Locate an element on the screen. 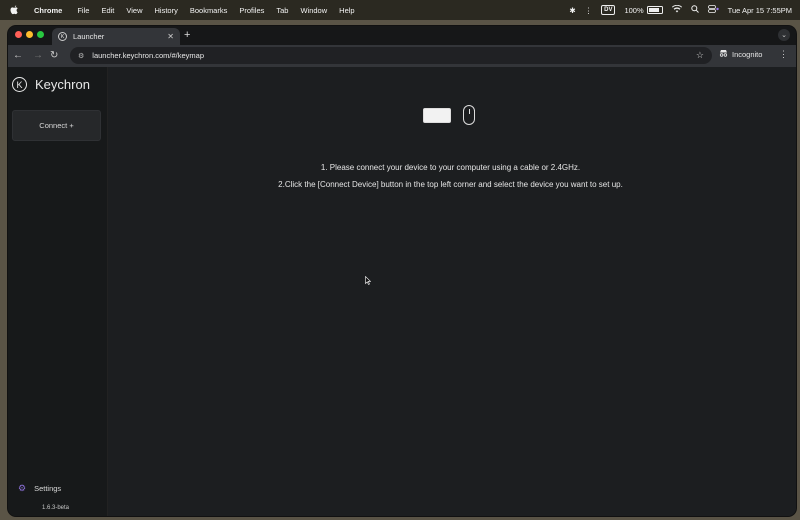 The height and width of the screenshot is (520, 800). keychron-favicon-icon: K is located at coordinates (62, 36).